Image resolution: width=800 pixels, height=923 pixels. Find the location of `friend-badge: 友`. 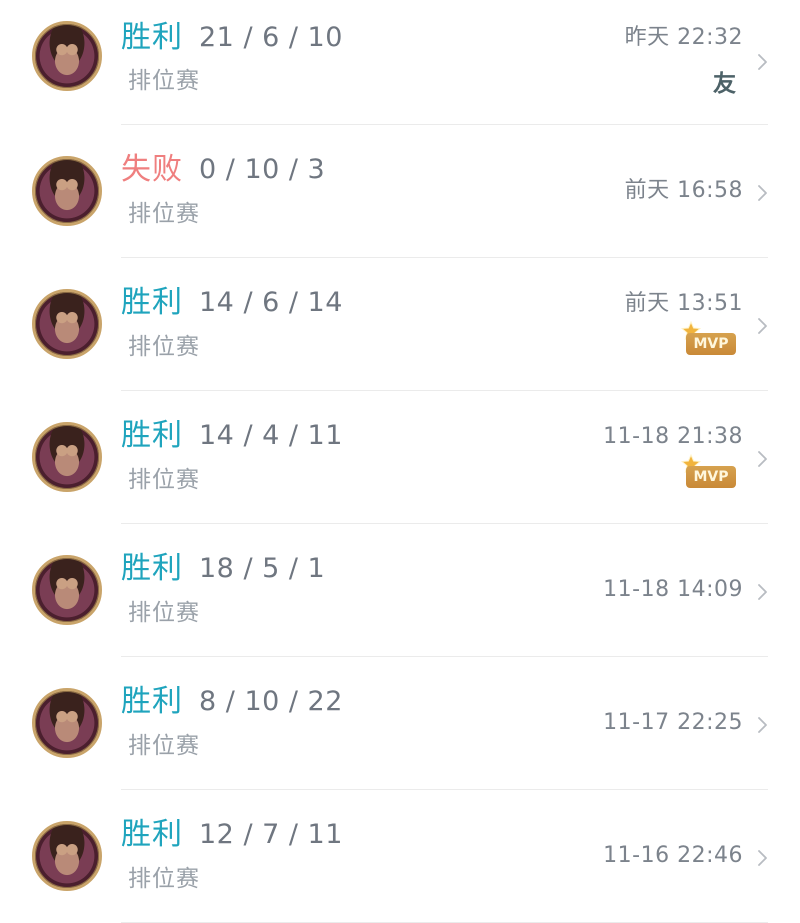

friend-badge: 友 is located at coordinates (724, 84).